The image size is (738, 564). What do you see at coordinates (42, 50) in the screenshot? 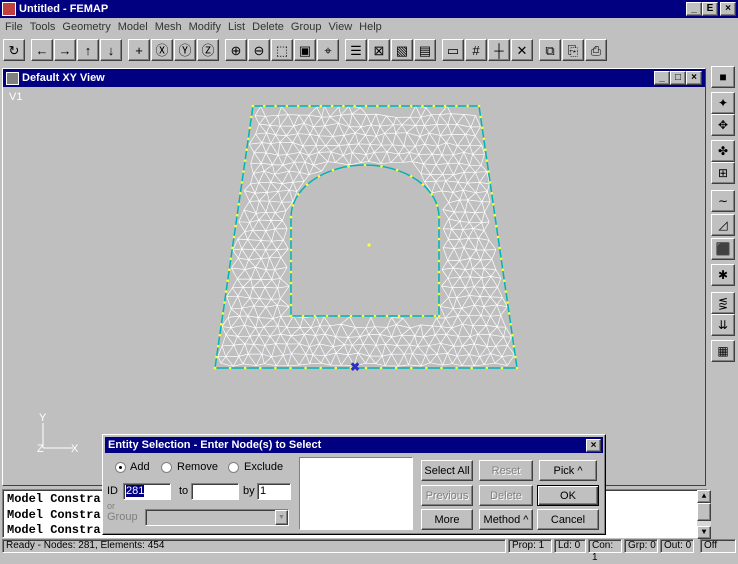
I see `arrow-left-button: ←` at bounding box center [42, 50].